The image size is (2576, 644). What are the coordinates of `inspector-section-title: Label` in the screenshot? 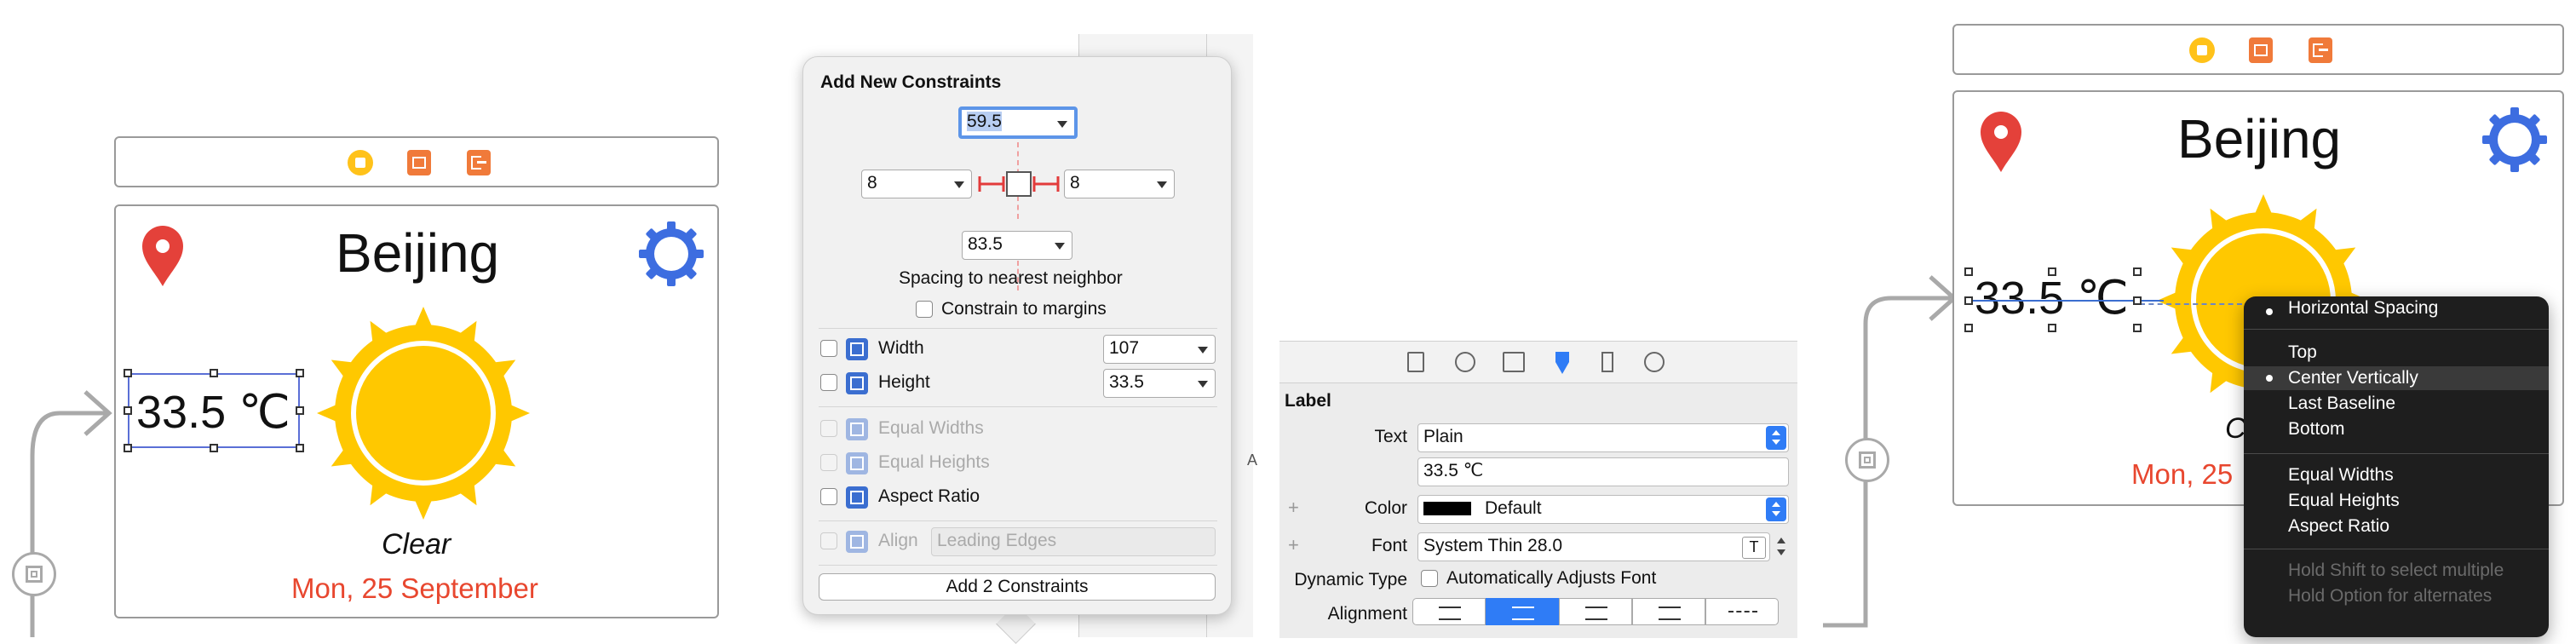 It's located at (1308, 401).